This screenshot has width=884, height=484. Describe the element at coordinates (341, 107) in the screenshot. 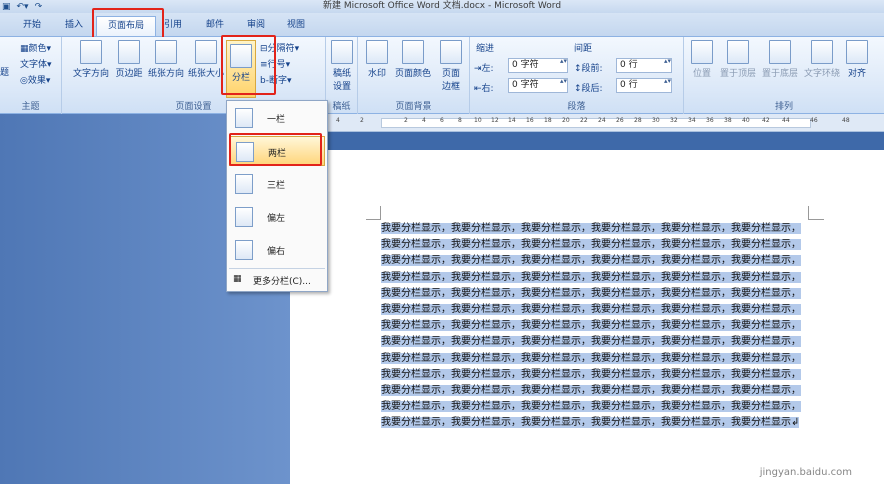

I see `group-label-manuscript: 稿纸` at that location.